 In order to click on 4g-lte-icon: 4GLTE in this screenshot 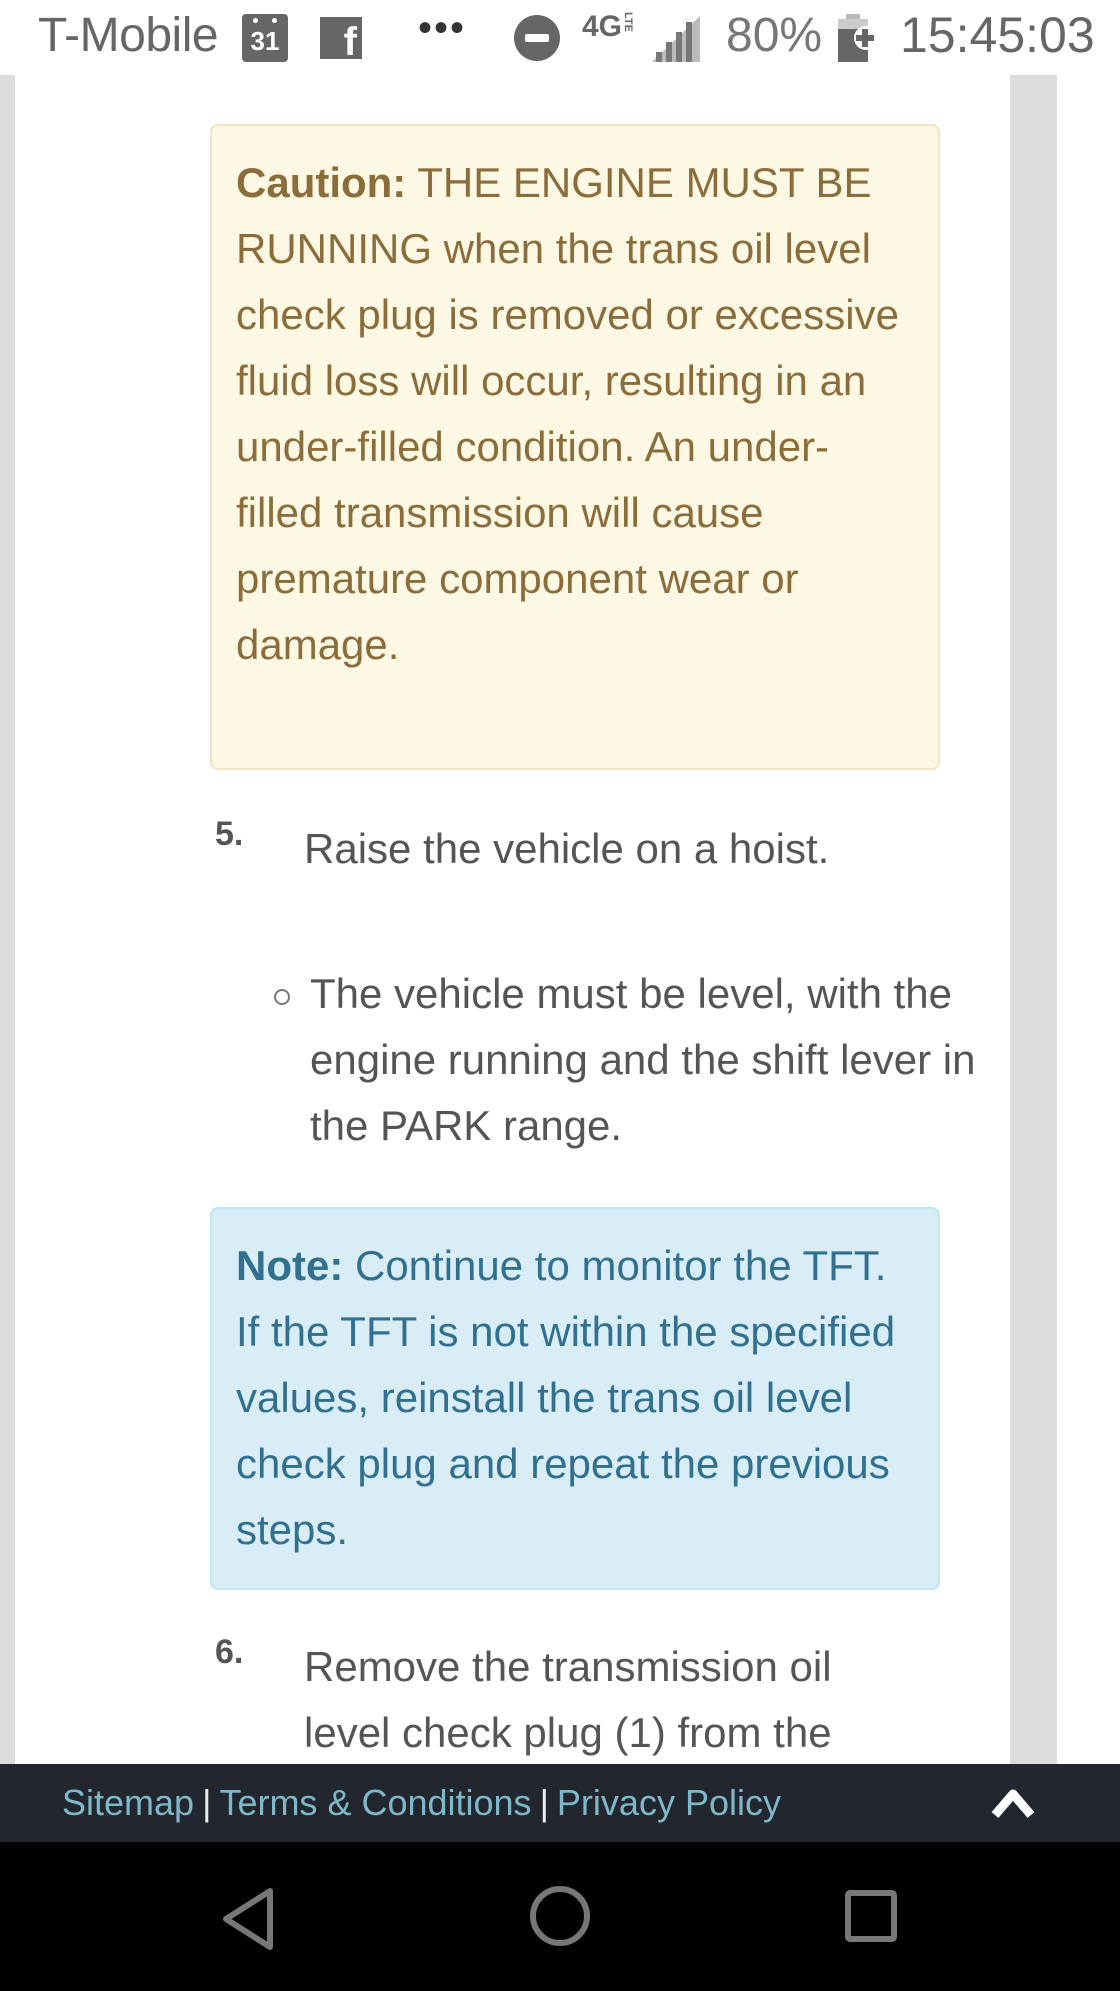, I will do `click(608, 27)`.